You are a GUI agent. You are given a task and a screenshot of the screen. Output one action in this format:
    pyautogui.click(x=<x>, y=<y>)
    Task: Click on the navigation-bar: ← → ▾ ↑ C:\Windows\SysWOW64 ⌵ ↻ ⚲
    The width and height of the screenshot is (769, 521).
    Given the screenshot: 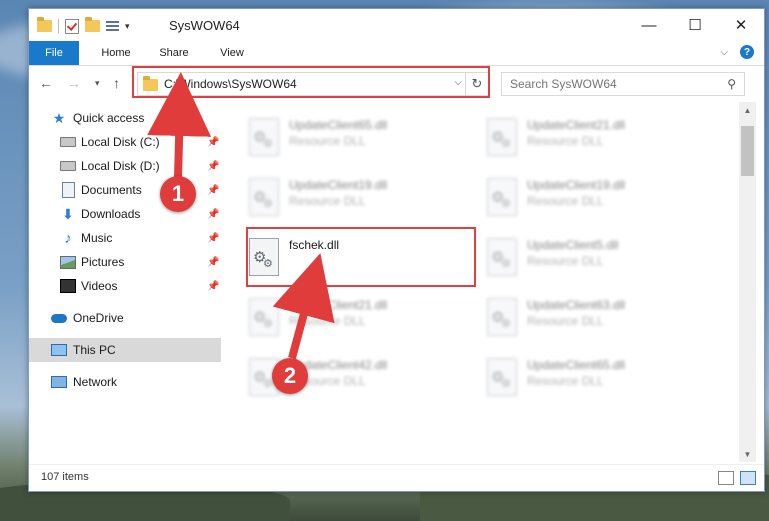 What is the action you would take?
    pyautogui.click(x=396, y=83)
    